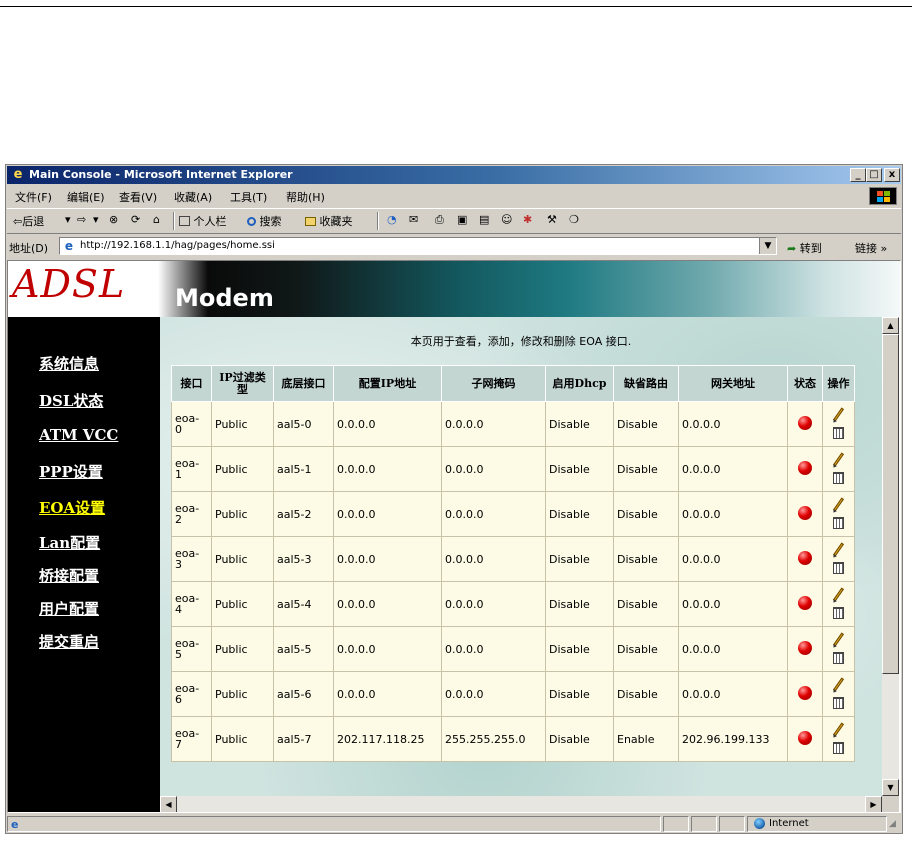 This screenshot has width=912, height=841. What do you see at coordinates (69, 608) in the screenshot?
I see `nav-user-config: 用户配置` at bounding box center [69, 608].